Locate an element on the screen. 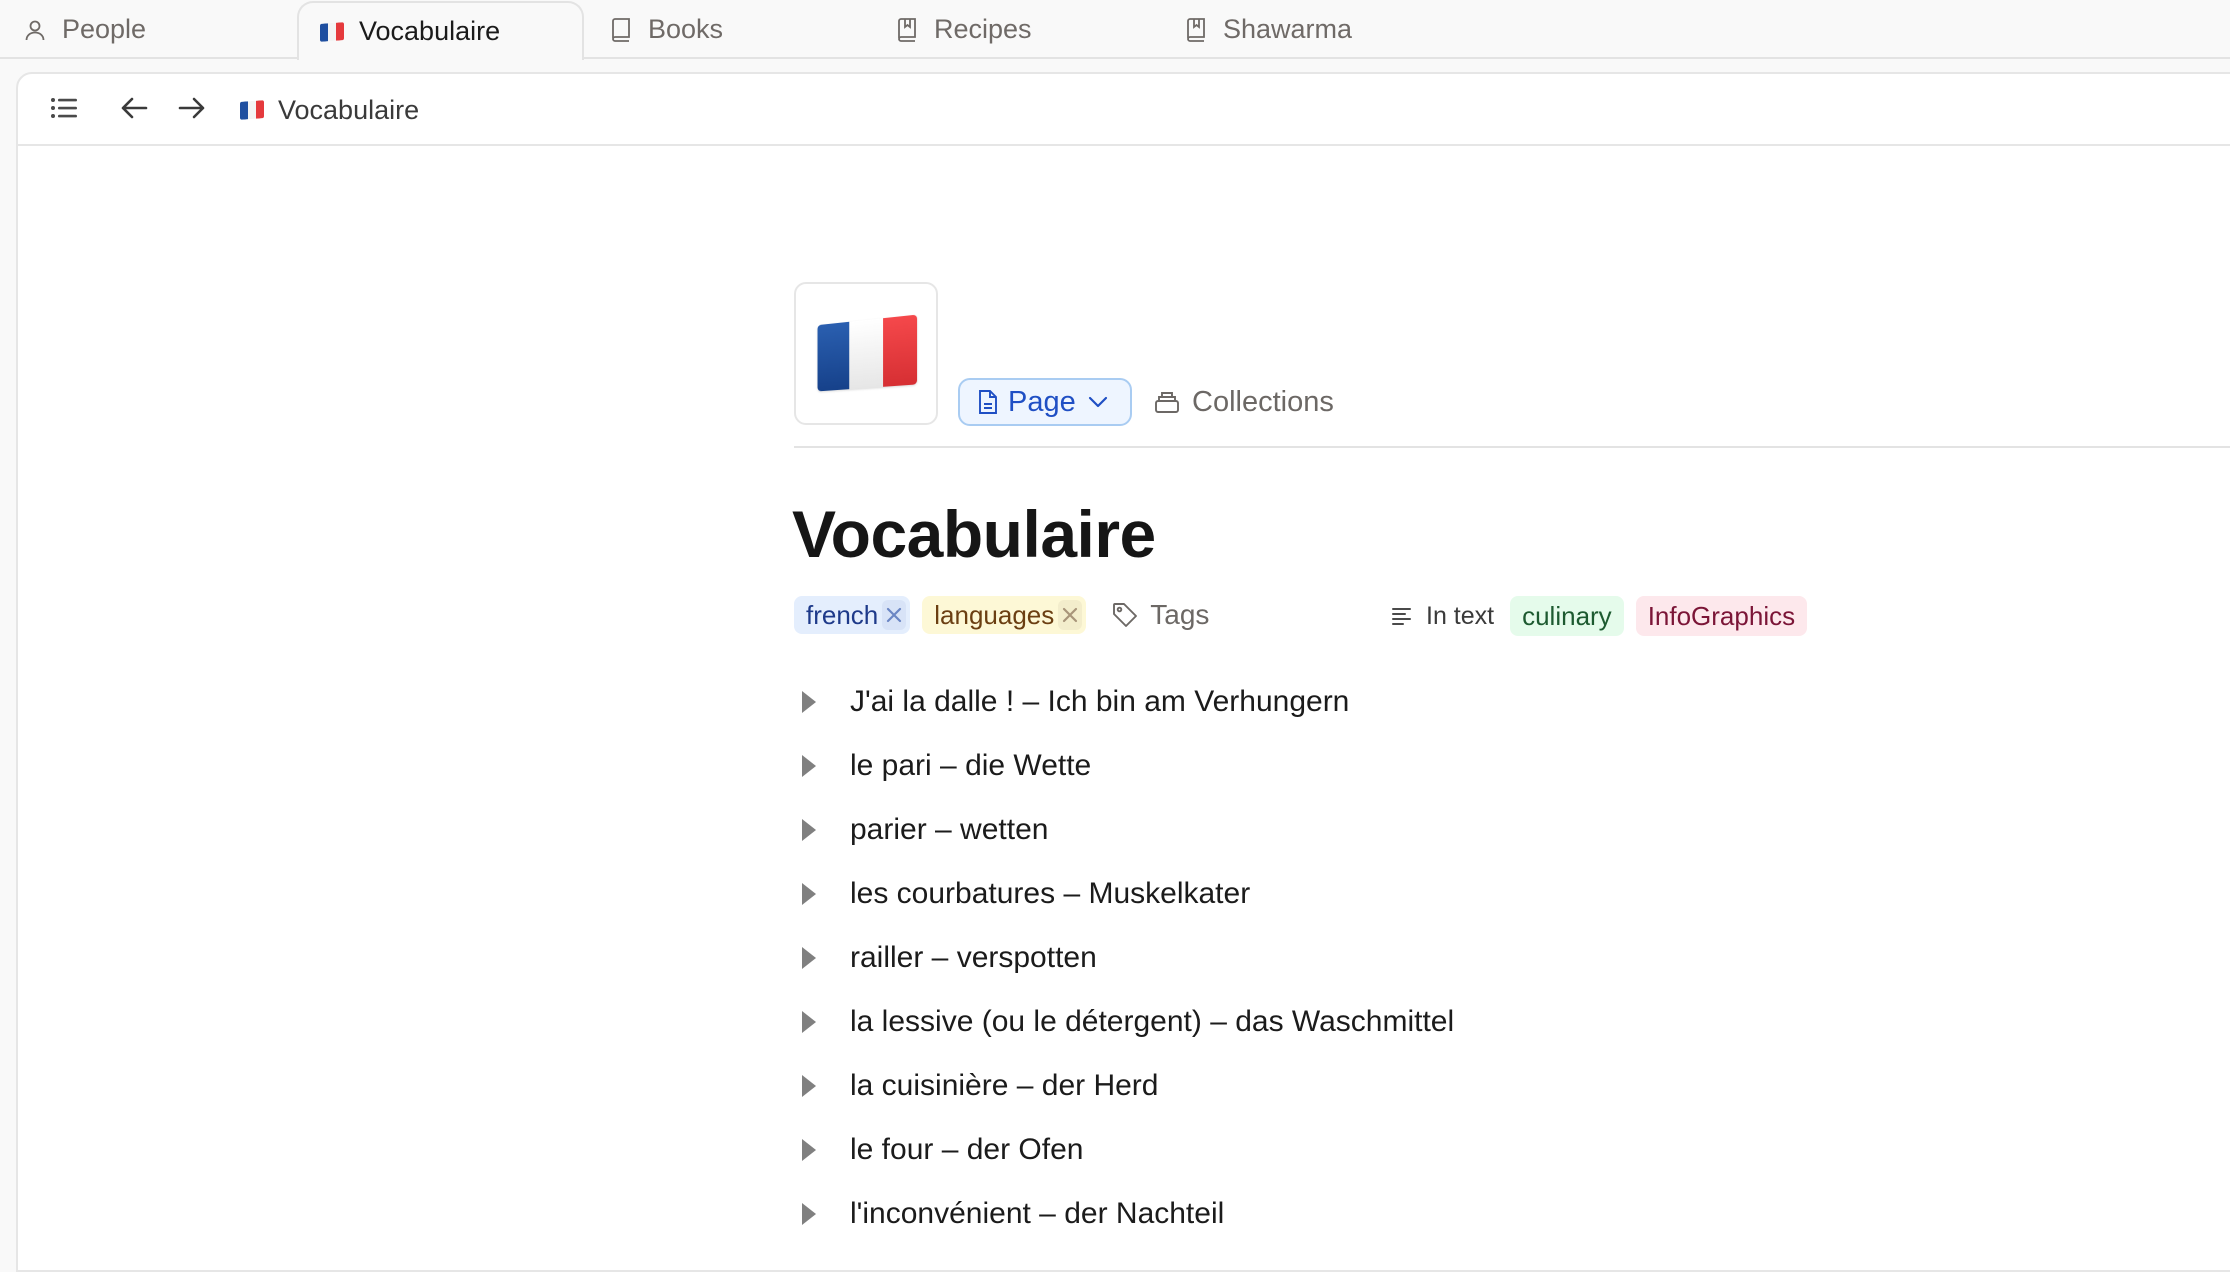 This screenshot has width=2230, height=1272. list-item-text: l'inconvénient – der Nachteil is located at coordinates (1037, 1213).